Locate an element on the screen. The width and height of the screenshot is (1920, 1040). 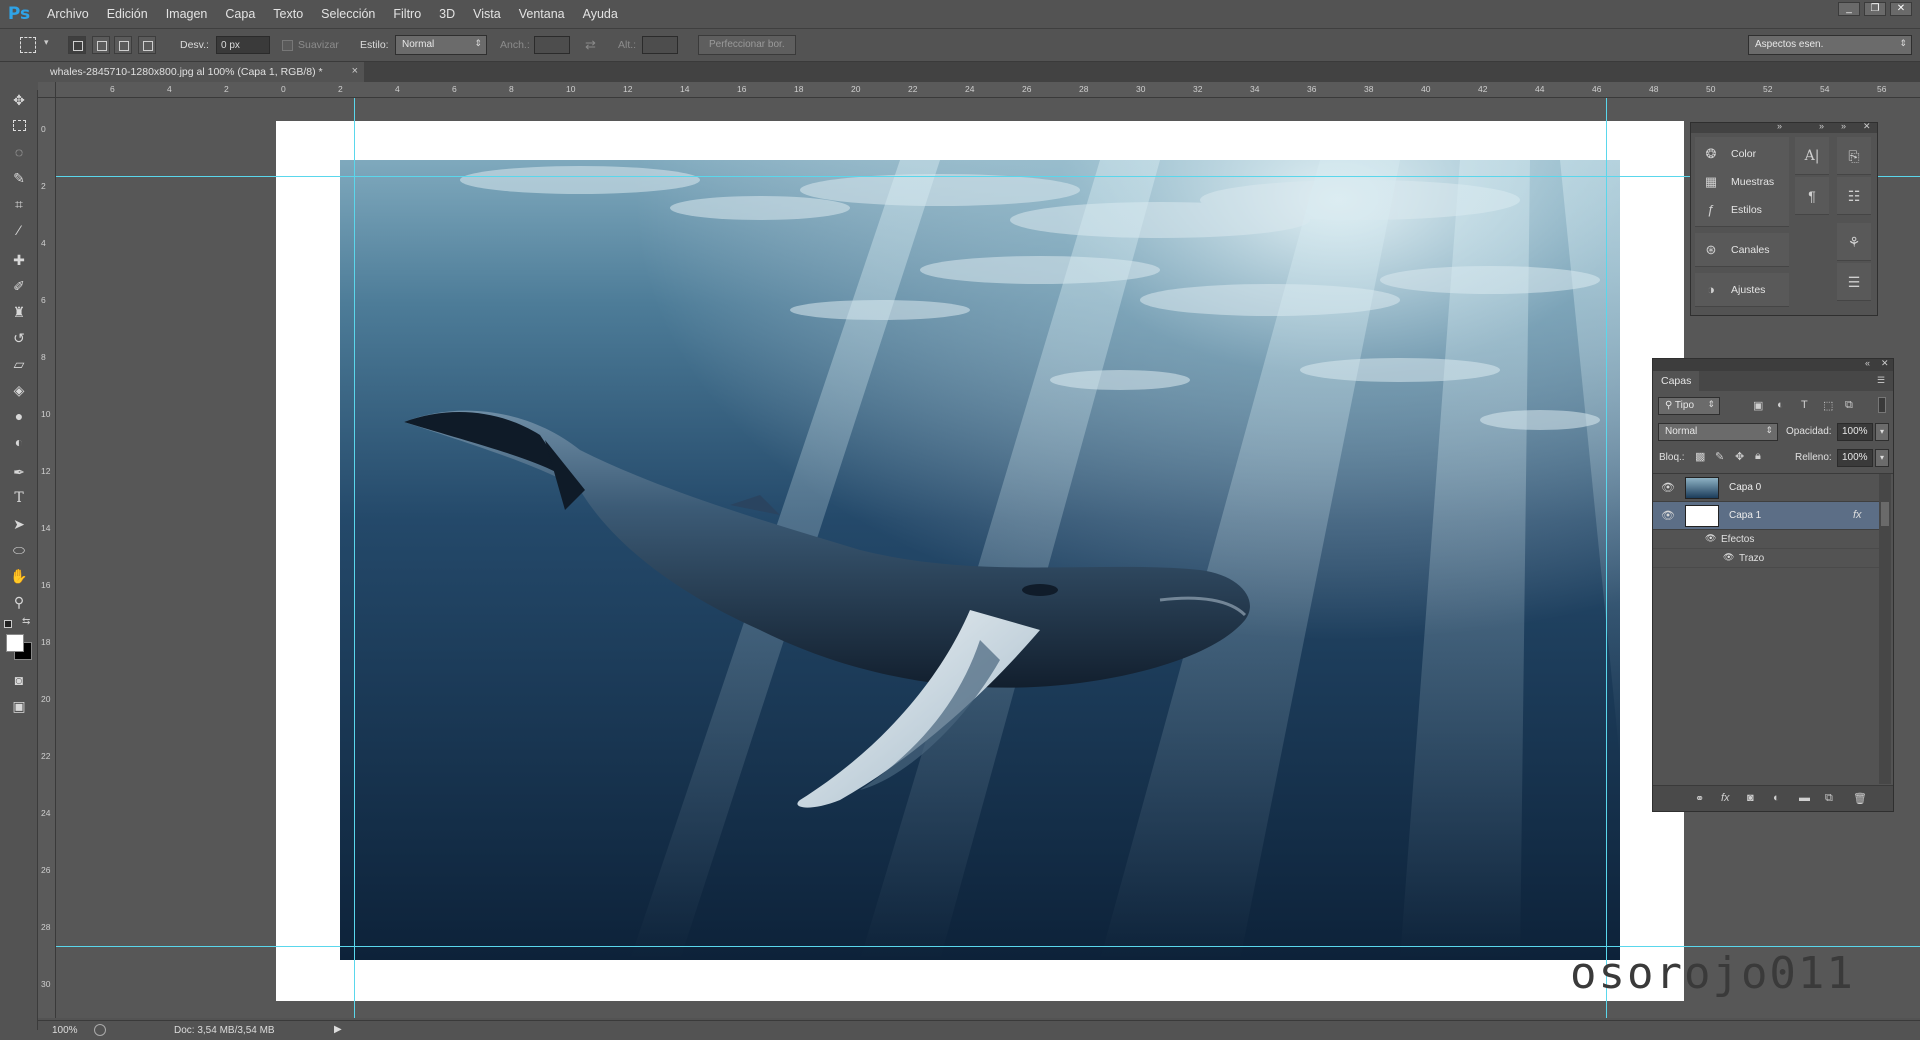
menu-filtro: Filtro is located at coordinates (407, 14).